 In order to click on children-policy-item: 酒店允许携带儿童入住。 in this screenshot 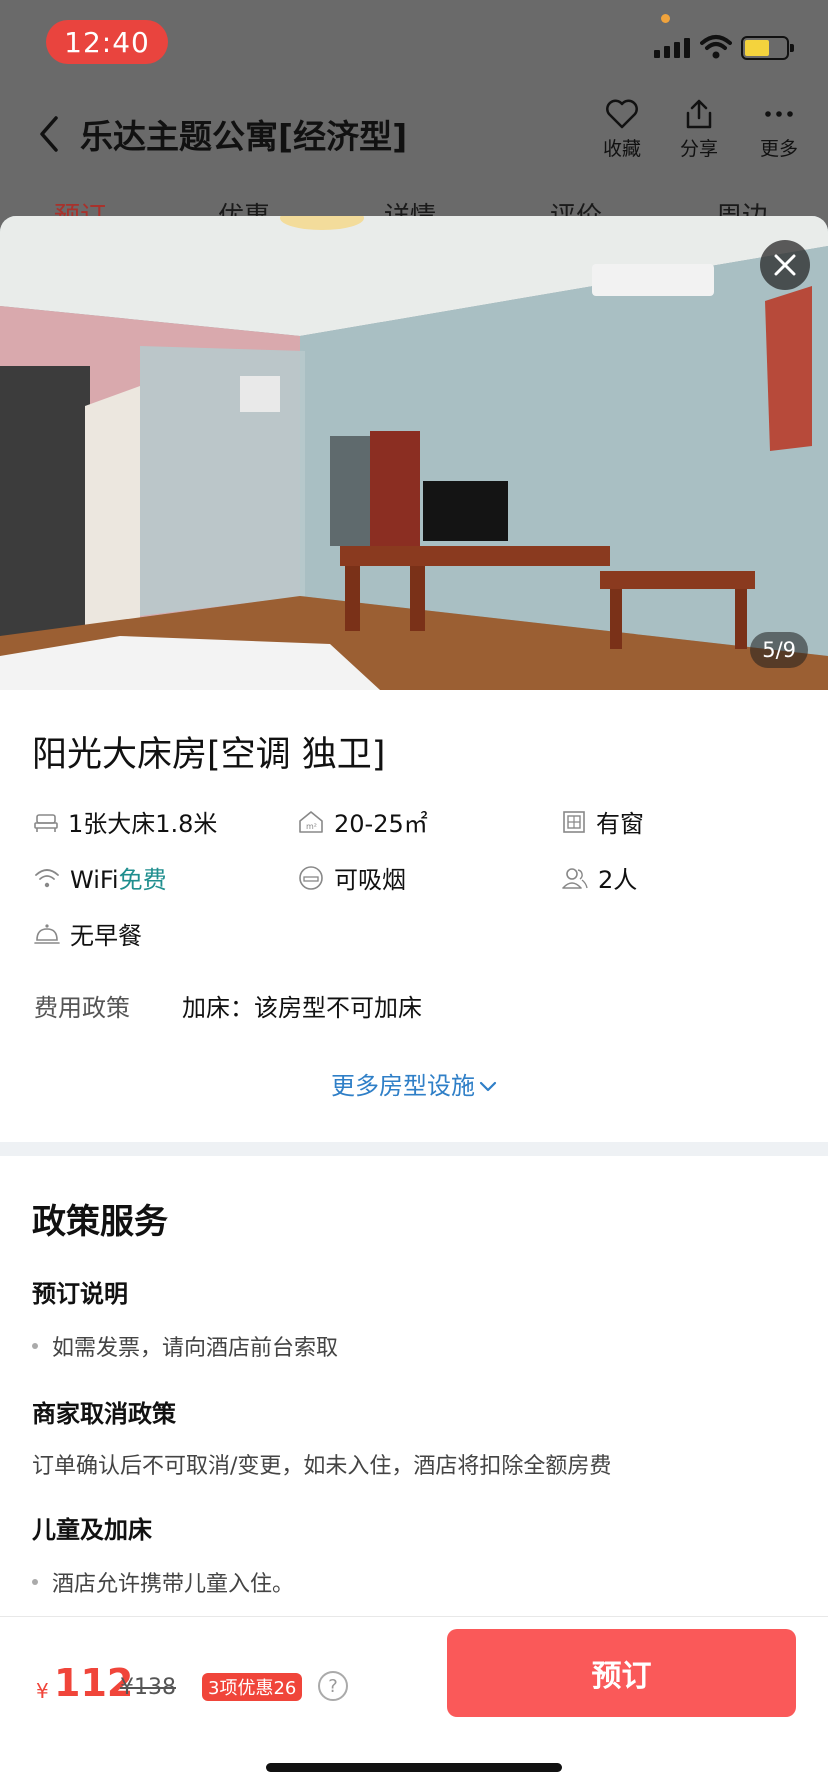, I will do `click(163, 1582)`.